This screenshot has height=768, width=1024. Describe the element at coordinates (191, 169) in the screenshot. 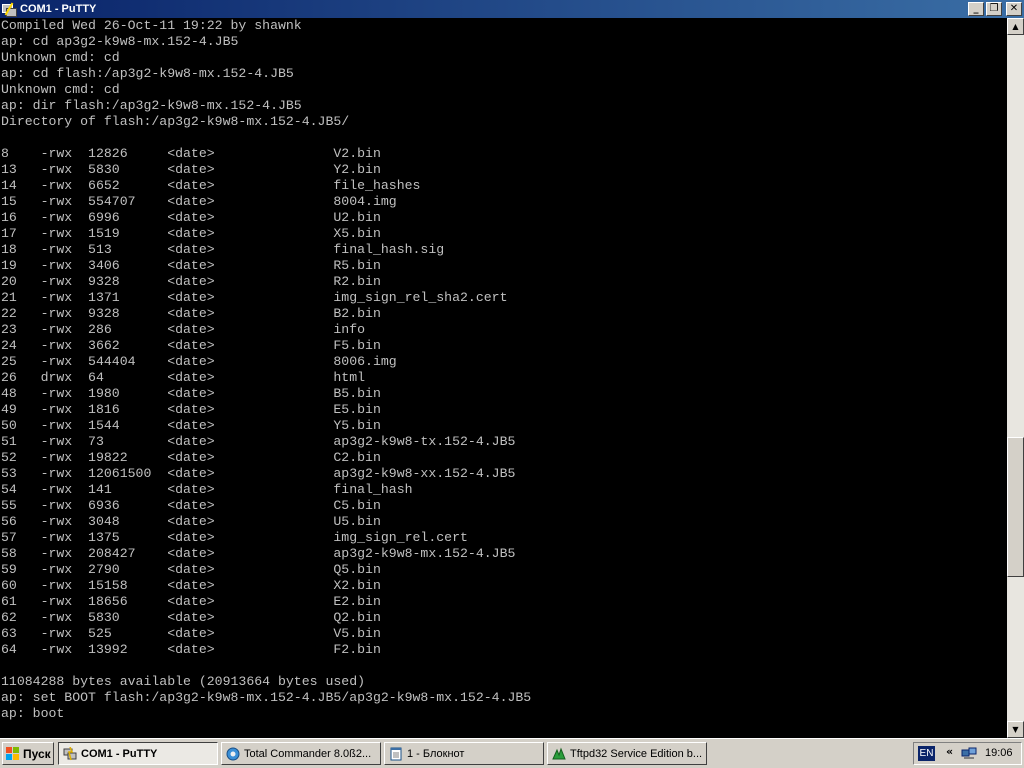

I see `terminal-line: 13 -rwx 5830 <date> Y2.bin` at that location.